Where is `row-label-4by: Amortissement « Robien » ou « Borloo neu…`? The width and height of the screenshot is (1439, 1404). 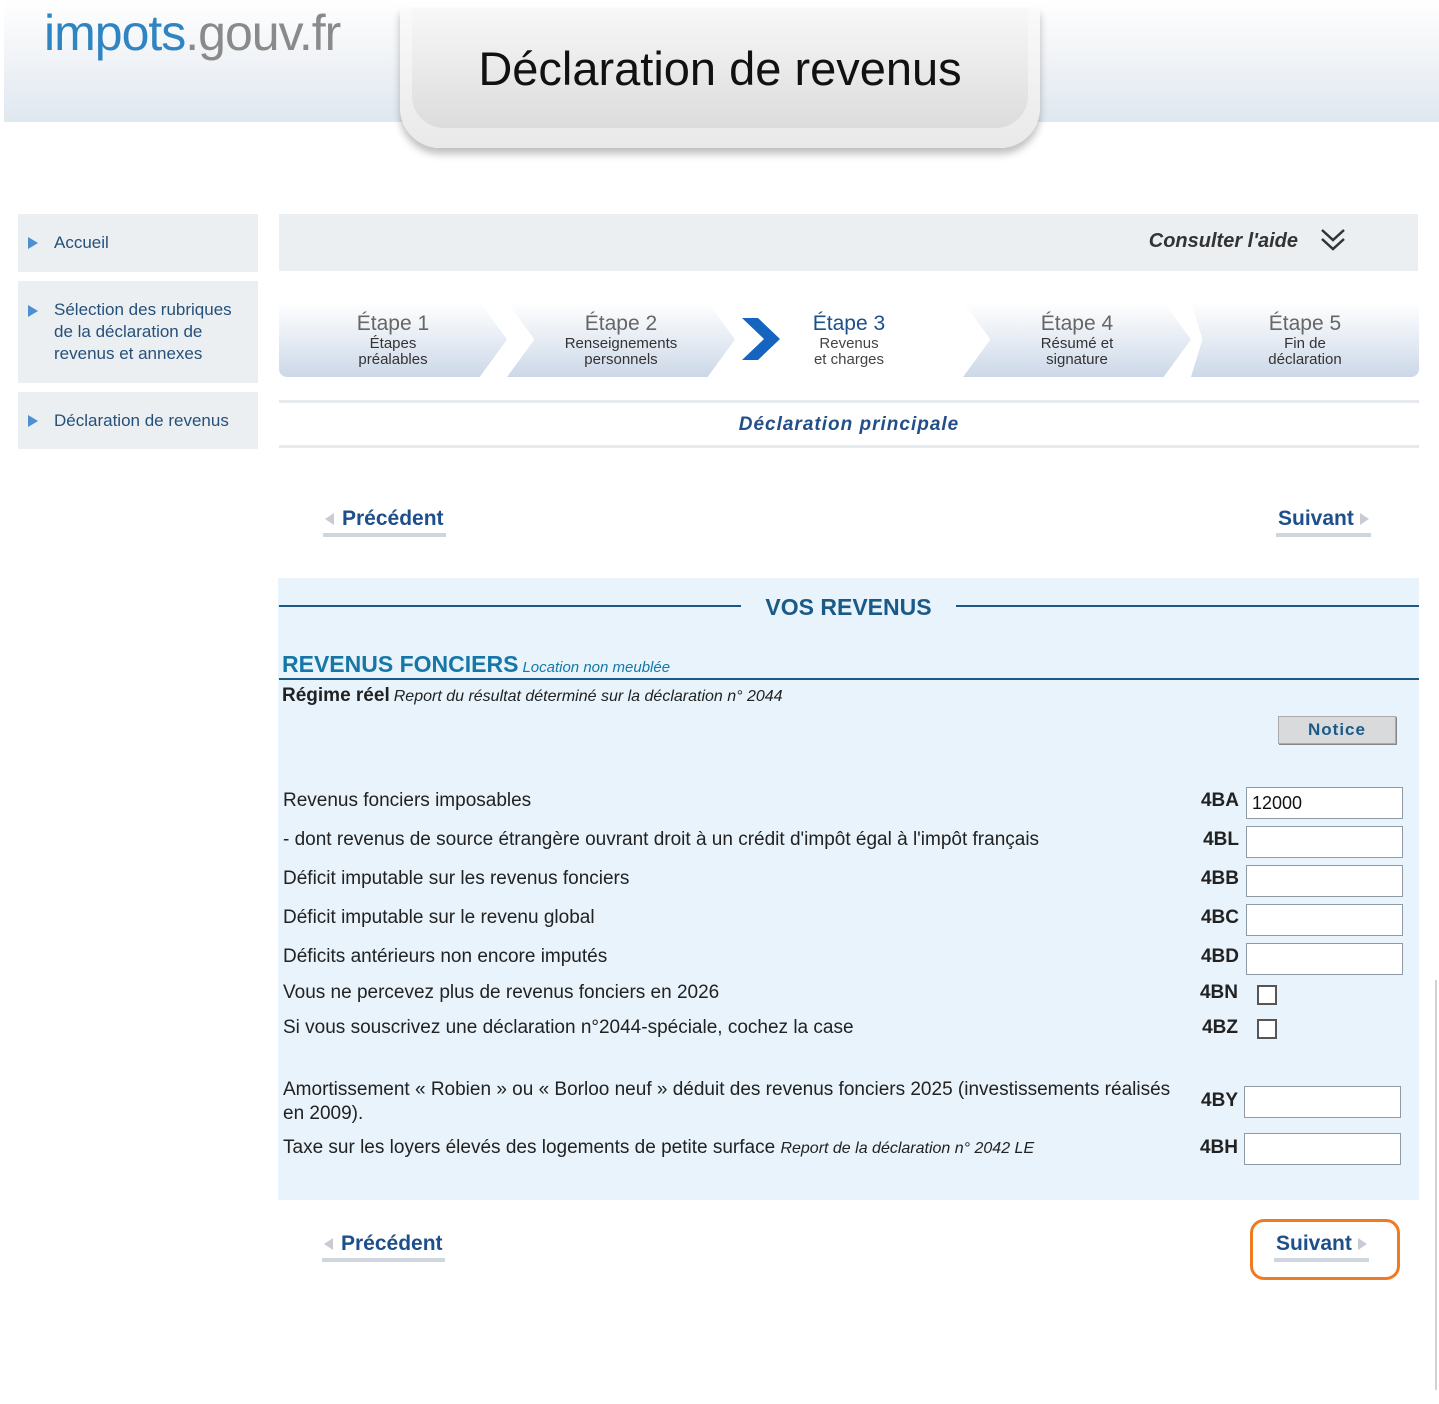
row-label-4by: Amortissement « Robien » ou « Borloo neu… is located at coordinates (727, 1101).